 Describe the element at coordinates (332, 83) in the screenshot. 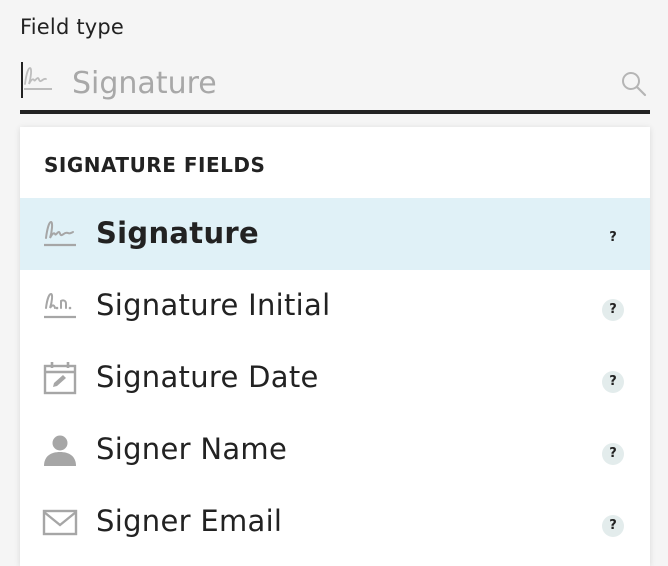

I see `field-type-search-input` at that location.